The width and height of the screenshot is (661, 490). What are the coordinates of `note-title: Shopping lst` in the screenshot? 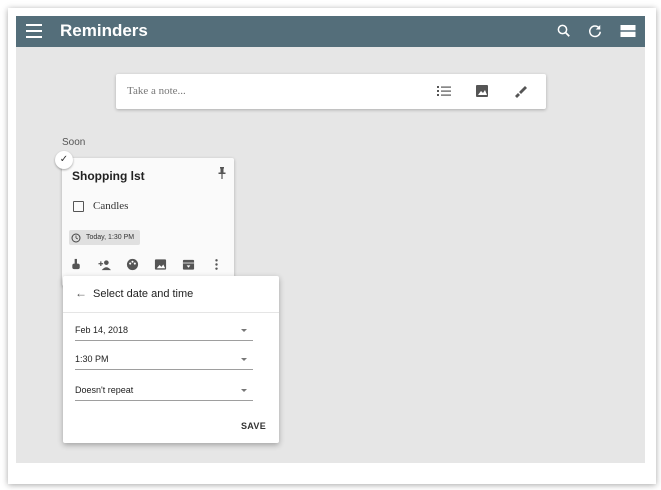 It's located at (108, 176).